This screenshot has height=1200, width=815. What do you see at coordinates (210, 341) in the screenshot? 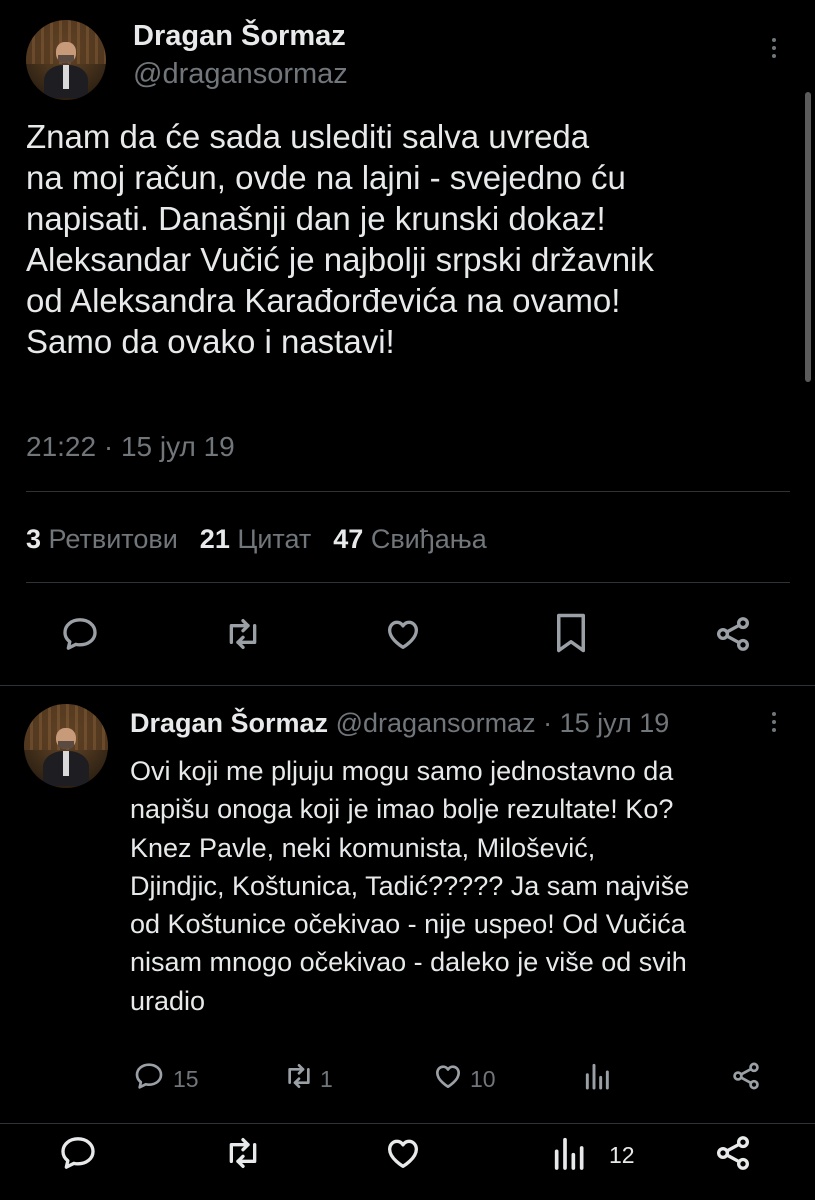
I see `tweet-text-line: Samo da ovako i nastavi!` at bounding box center [210, 341].